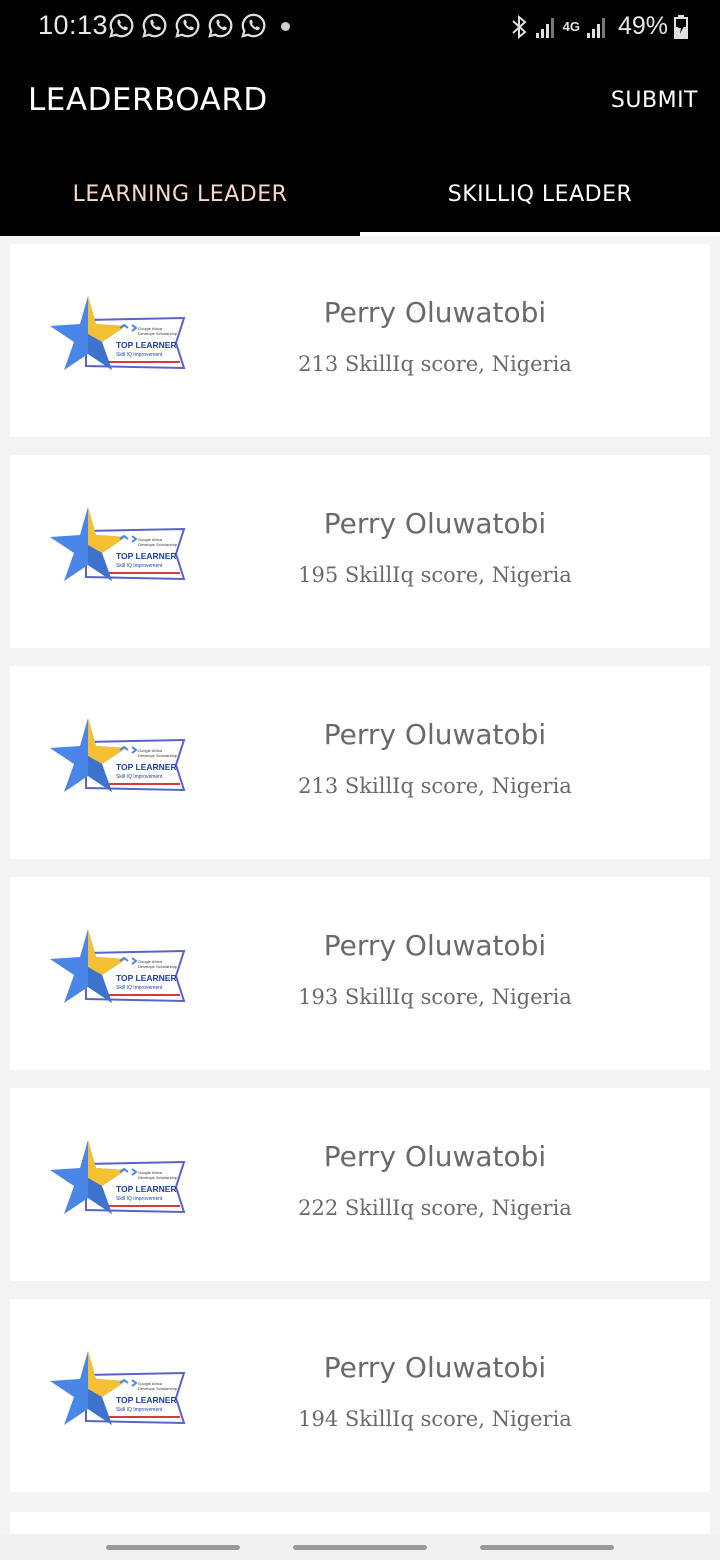 This screenshot has height=1560, width=720. Describe the element at coordinates (360, 102) in the screenshot. I see `app-bar: LEADERBOARD SUBMIT` at that location.